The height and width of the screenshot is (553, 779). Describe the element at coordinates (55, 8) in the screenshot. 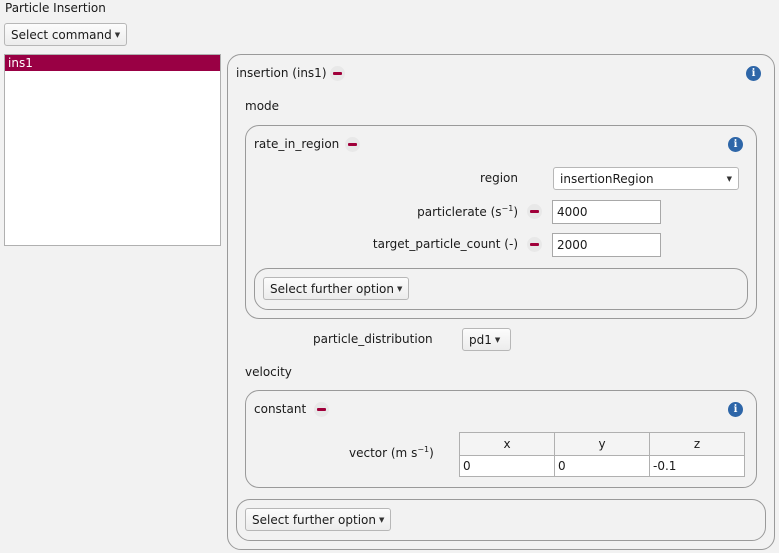

I see `page-title: Particle Insertion` at that location.